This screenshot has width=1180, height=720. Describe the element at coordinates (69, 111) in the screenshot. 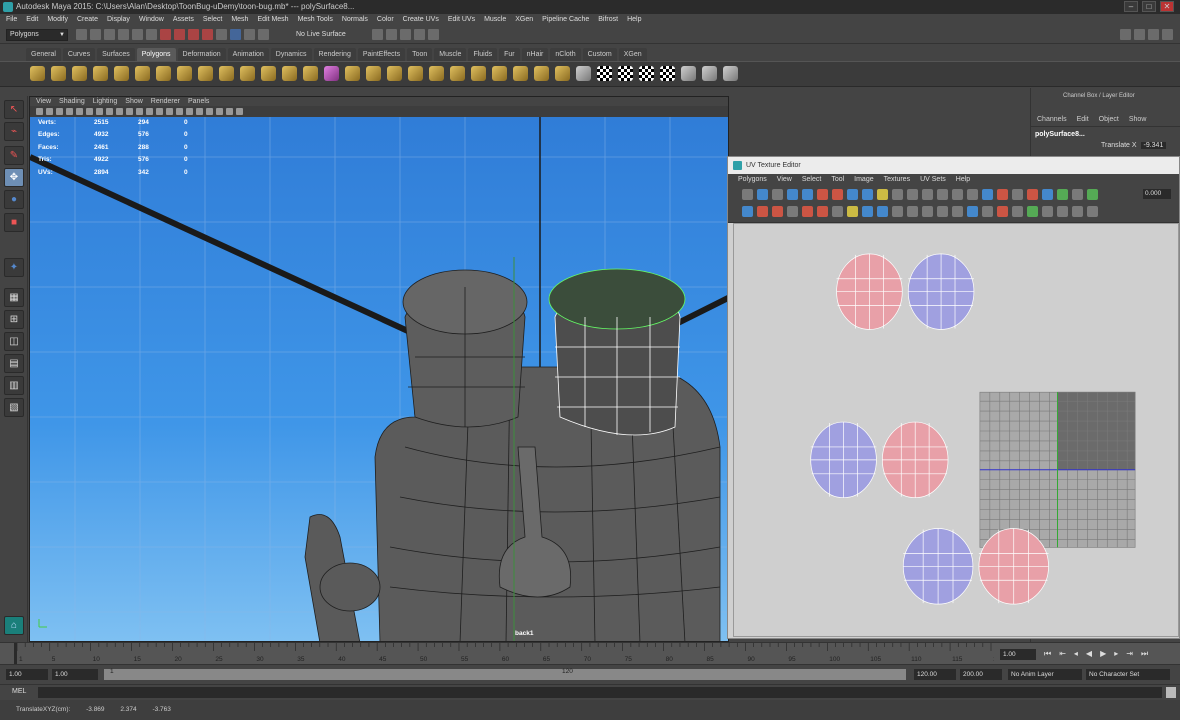

I see `image-plane-icon` at that location.